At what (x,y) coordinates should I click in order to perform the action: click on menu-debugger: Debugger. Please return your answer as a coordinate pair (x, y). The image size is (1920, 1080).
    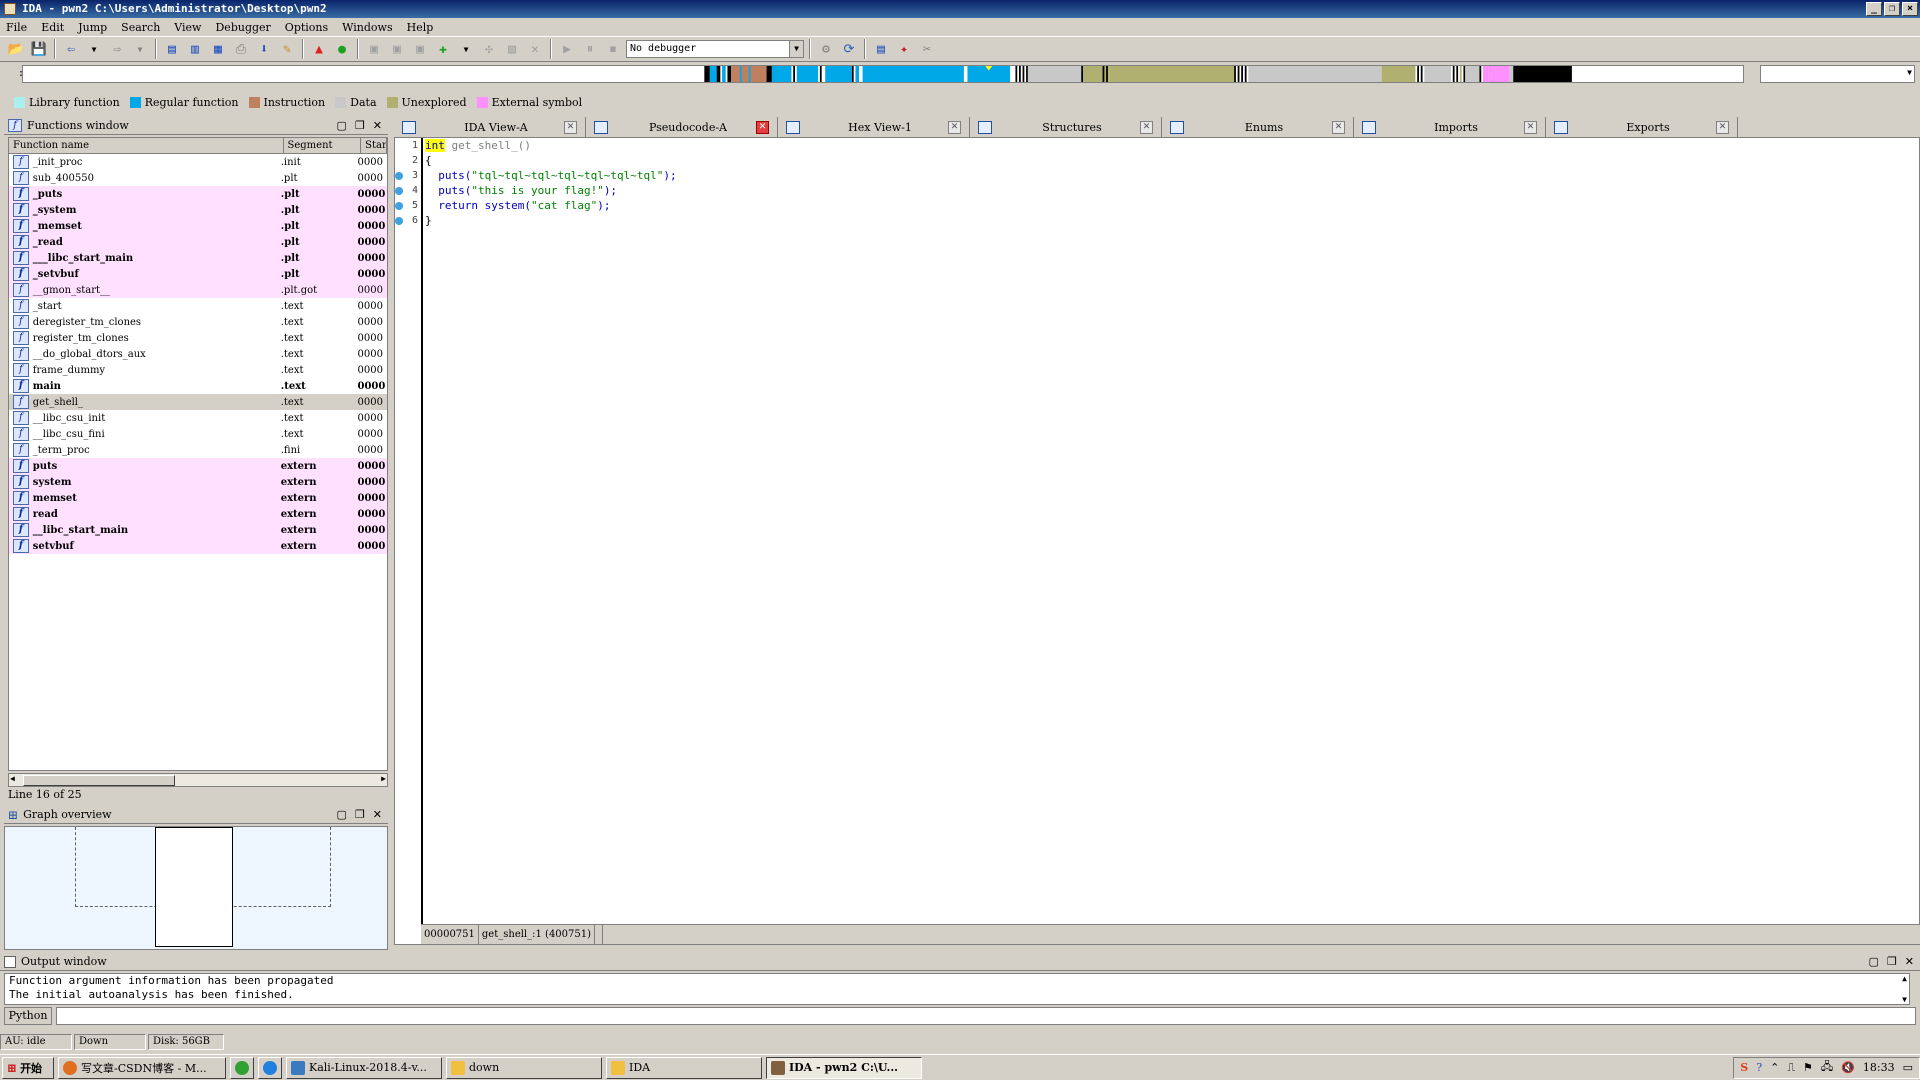
    Looking at the image, I should click on (242, 27).